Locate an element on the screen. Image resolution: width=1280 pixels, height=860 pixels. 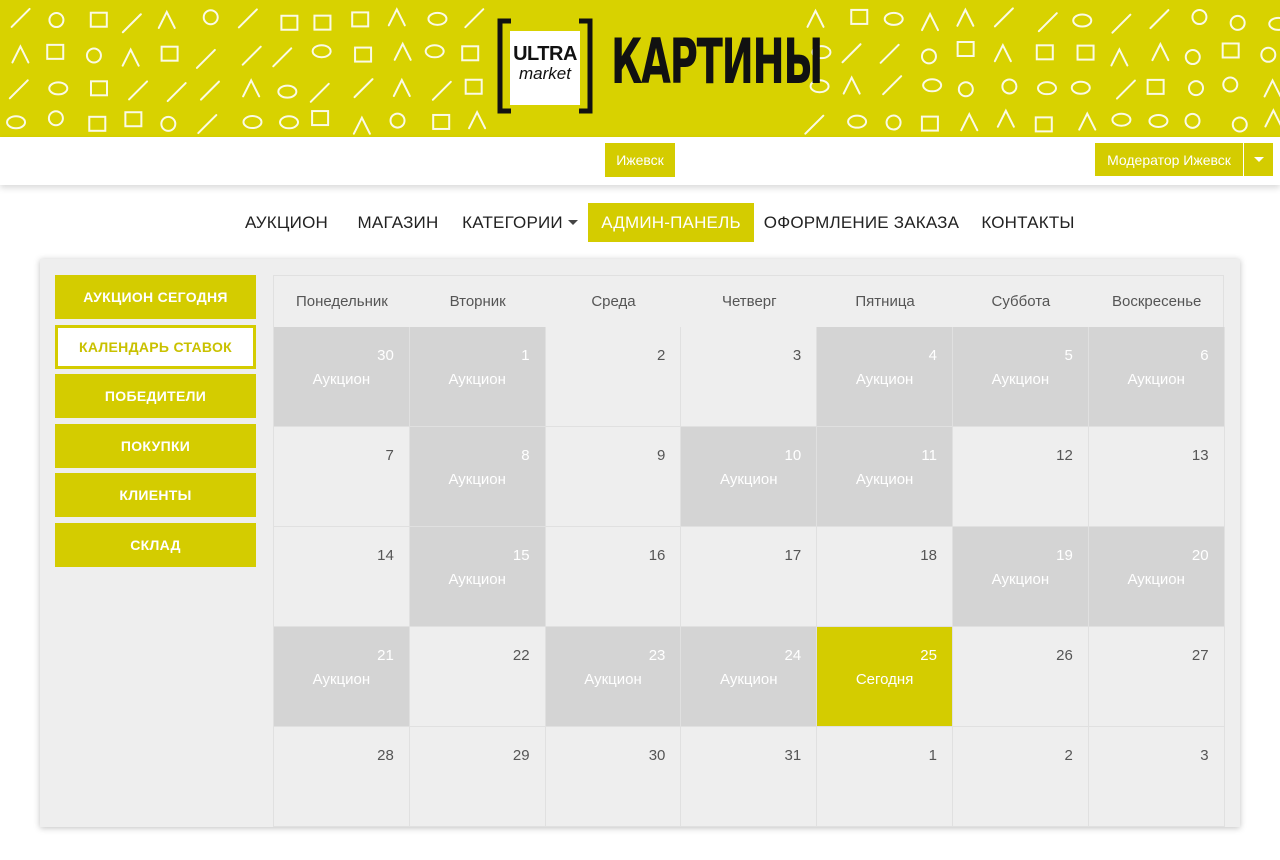
day-number: 29 is located at coordinates (521, 755).